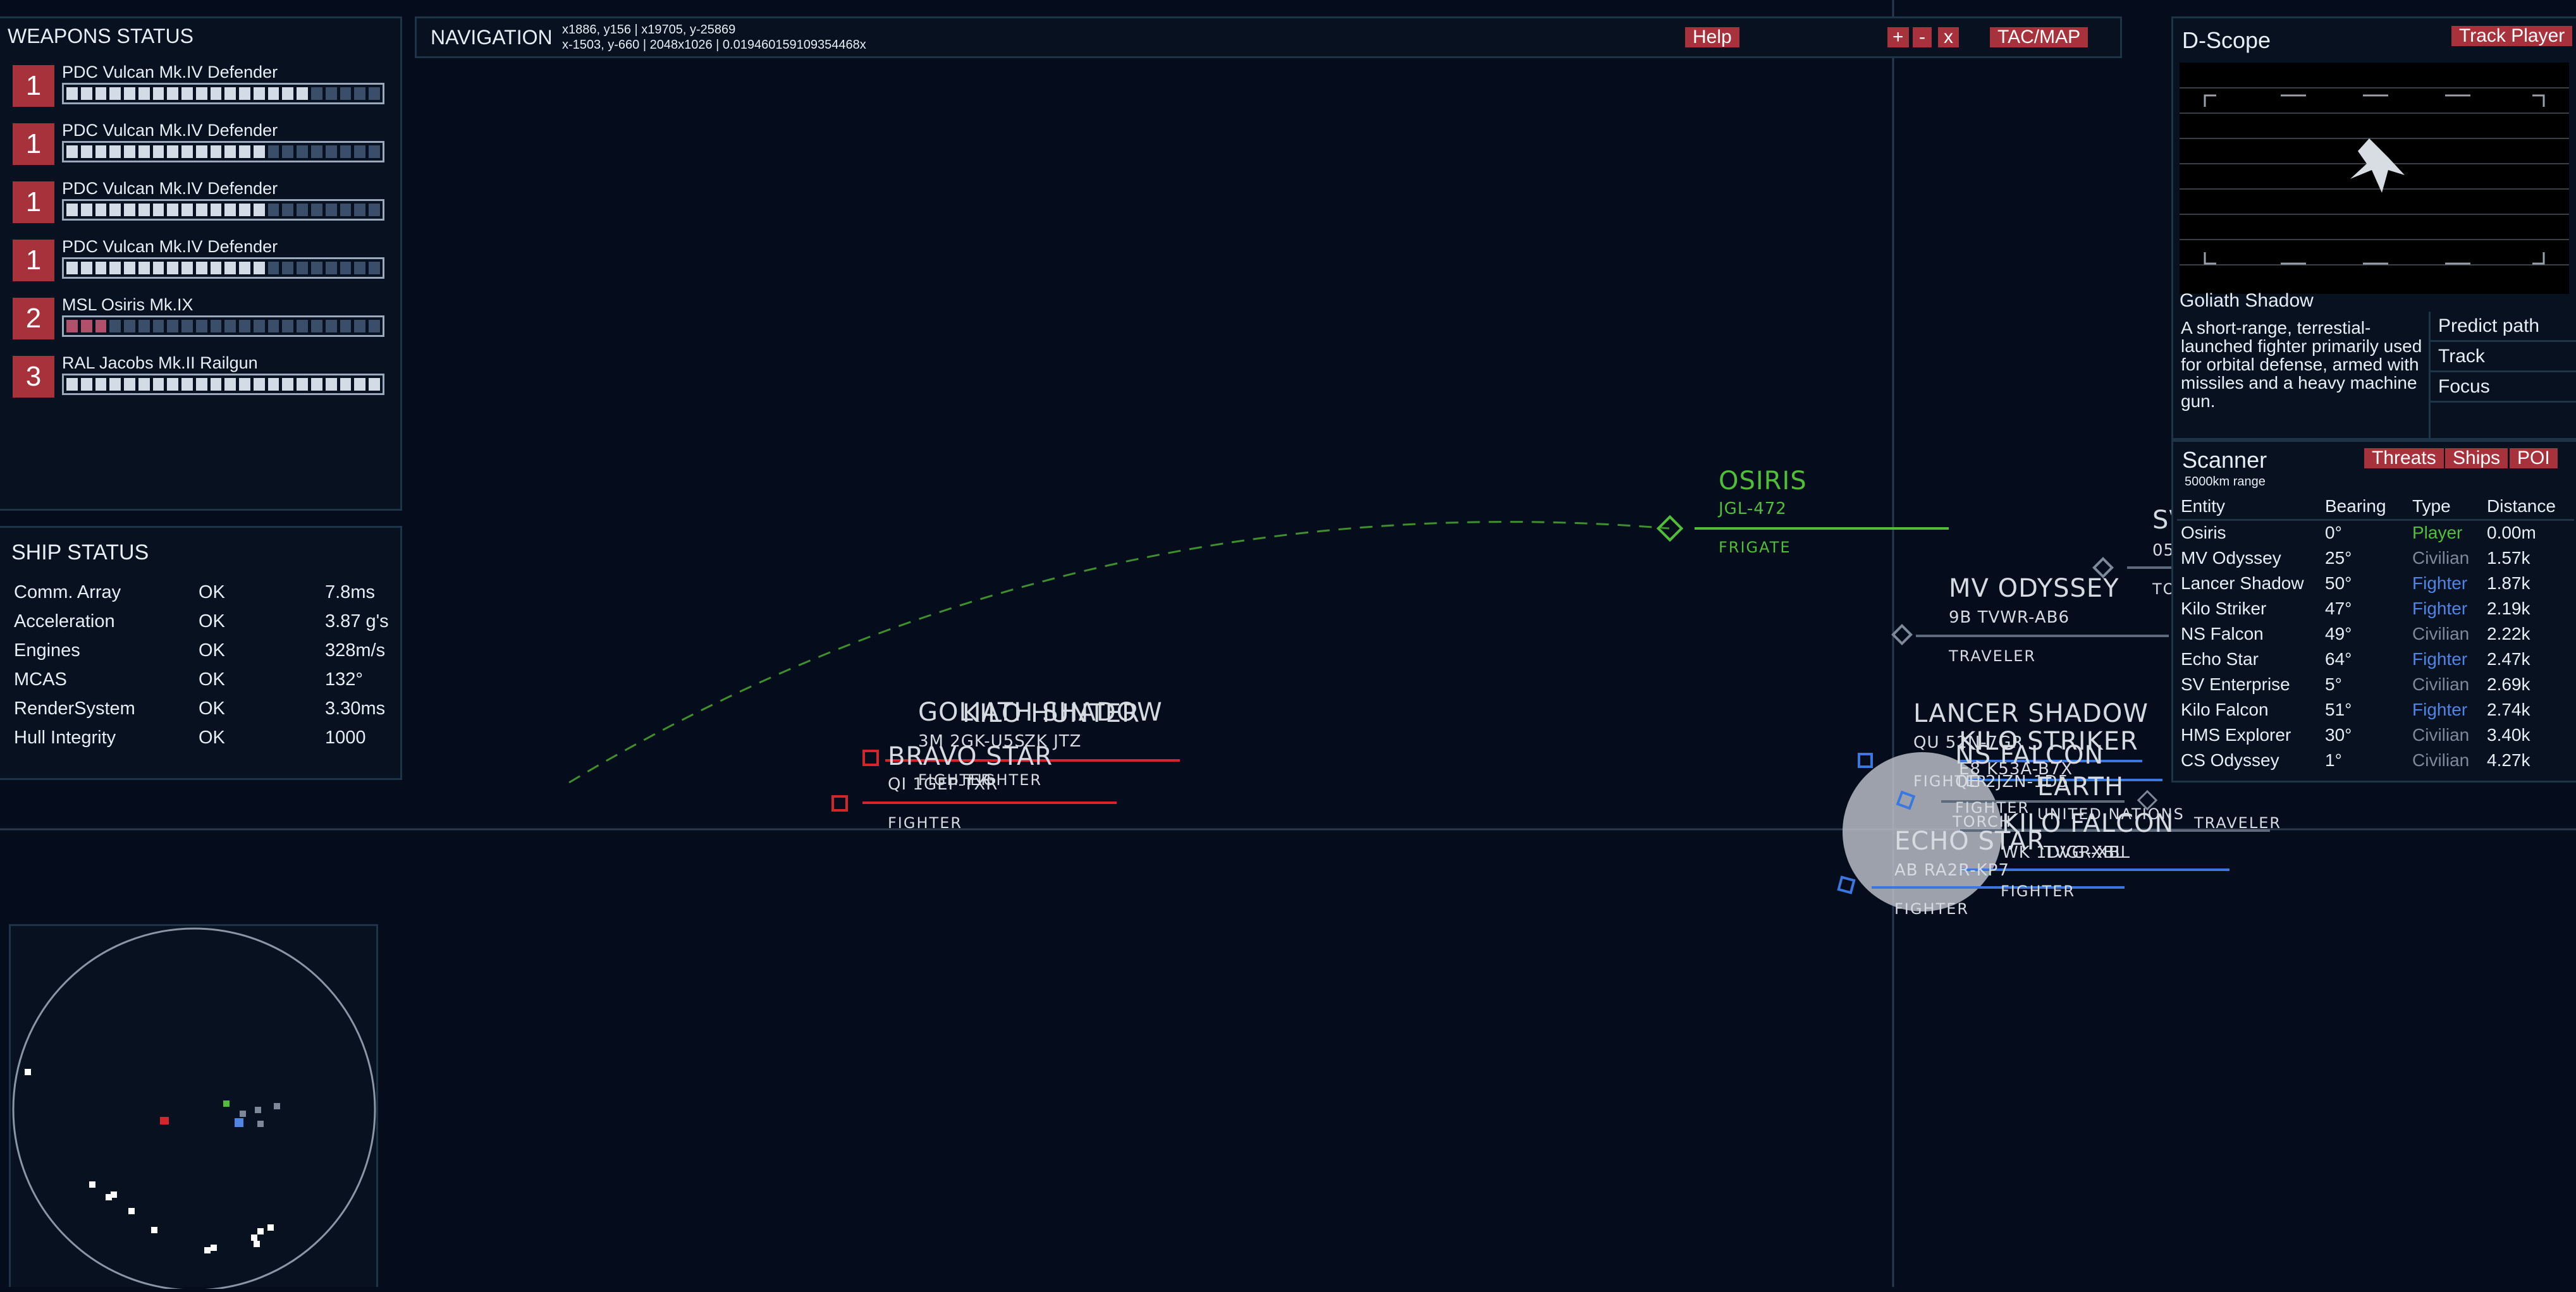 The image size is (2576, 1292). Describe the element at coordinates (1846, 885) in the screenshot. I see `echo-star-marker` at that location.